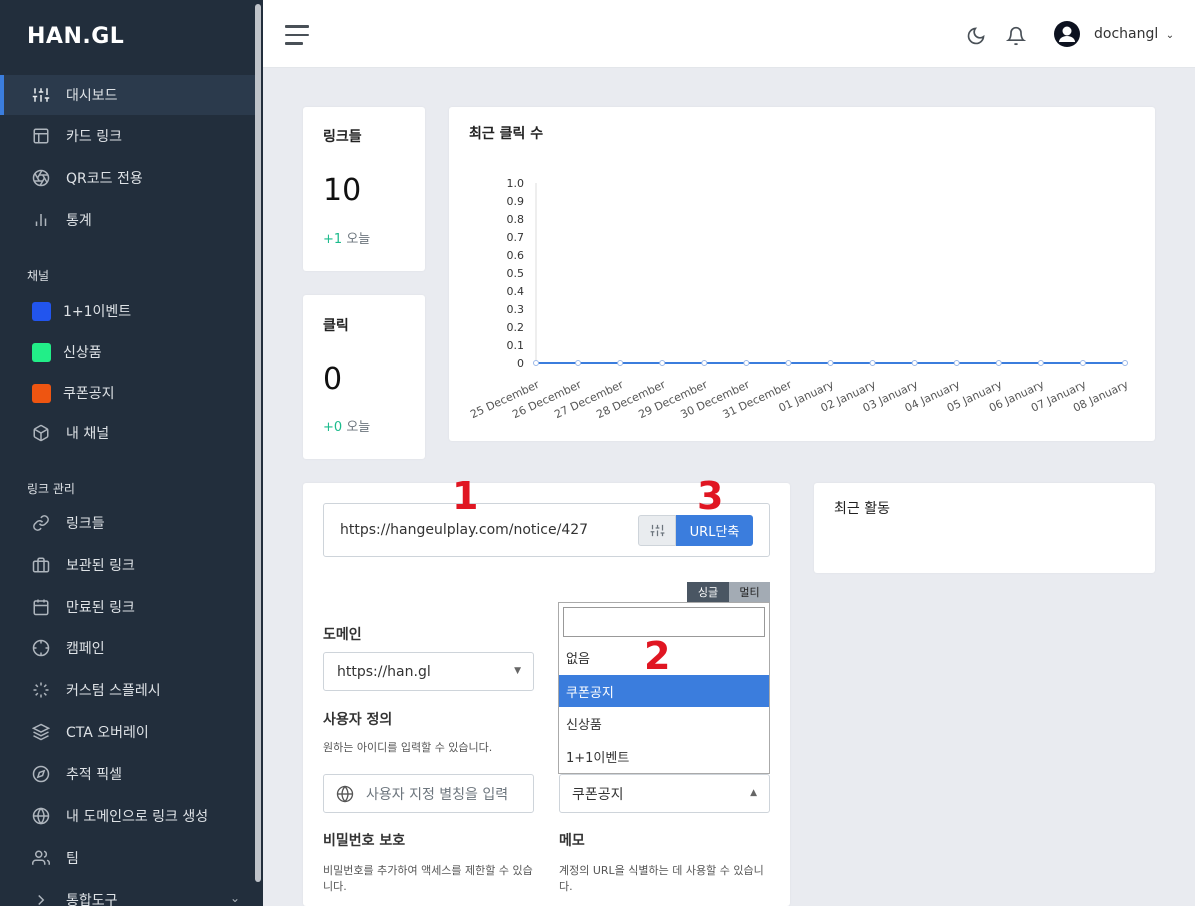 The image size is (1195, 906). Describe the element at coordinates (516, 345) in the screenshot. I see `y-tick-label: 0.1` at that location.